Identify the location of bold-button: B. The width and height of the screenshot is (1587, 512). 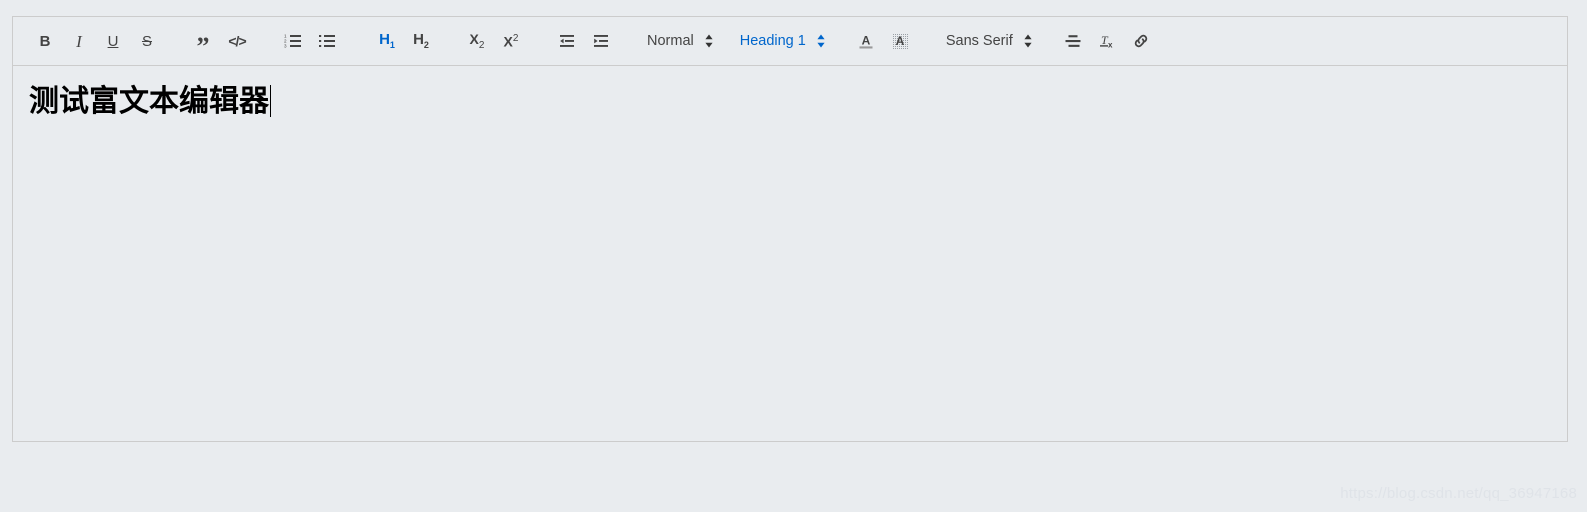
(45, 41).